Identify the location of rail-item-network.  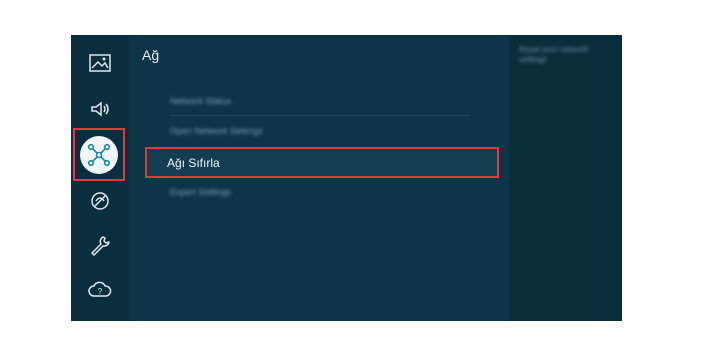
(99, 154).